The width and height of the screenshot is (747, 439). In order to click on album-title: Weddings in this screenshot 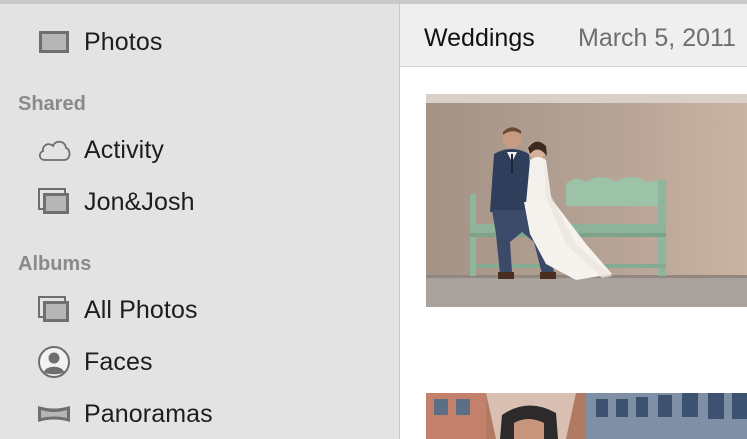, I will do `click(479, 38)`.